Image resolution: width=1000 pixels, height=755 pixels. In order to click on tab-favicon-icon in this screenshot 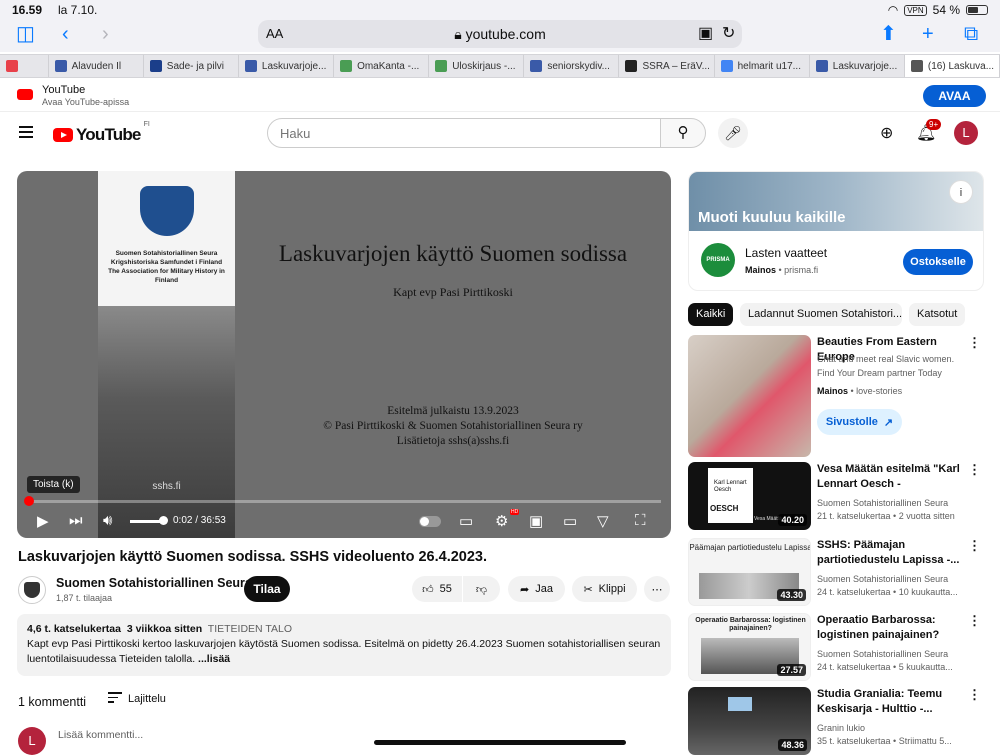, I will do `click(916, 66)`.